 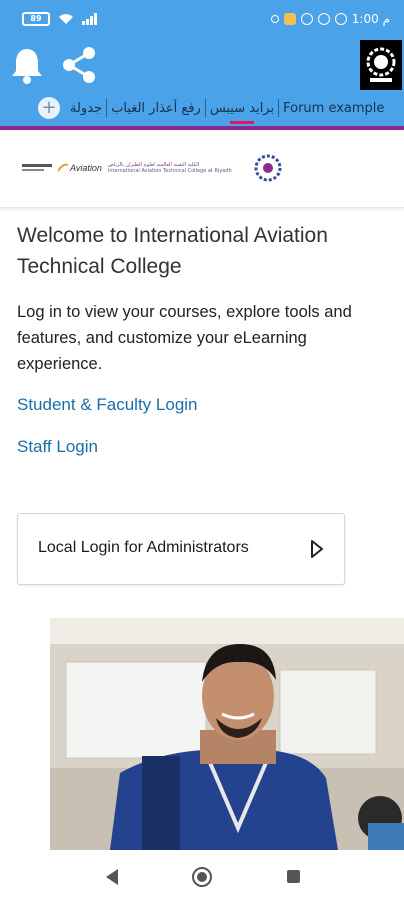 I want to click on college-emblem-icon, so click(x=268, y=168).